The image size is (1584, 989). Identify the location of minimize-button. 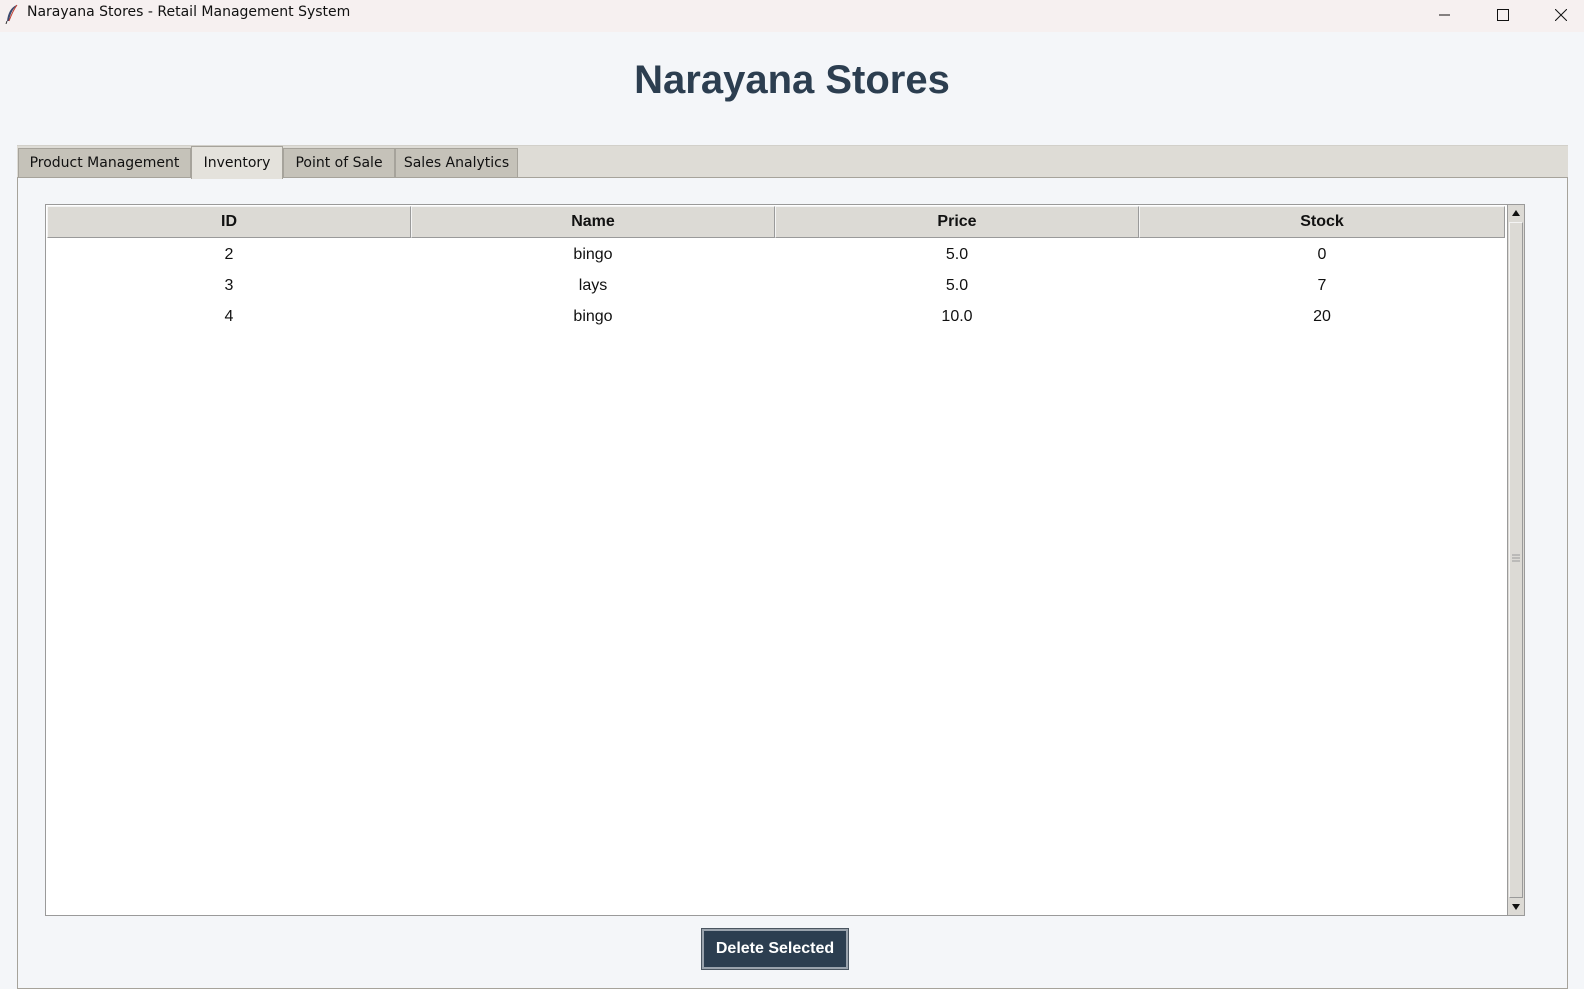
(1445, 15).